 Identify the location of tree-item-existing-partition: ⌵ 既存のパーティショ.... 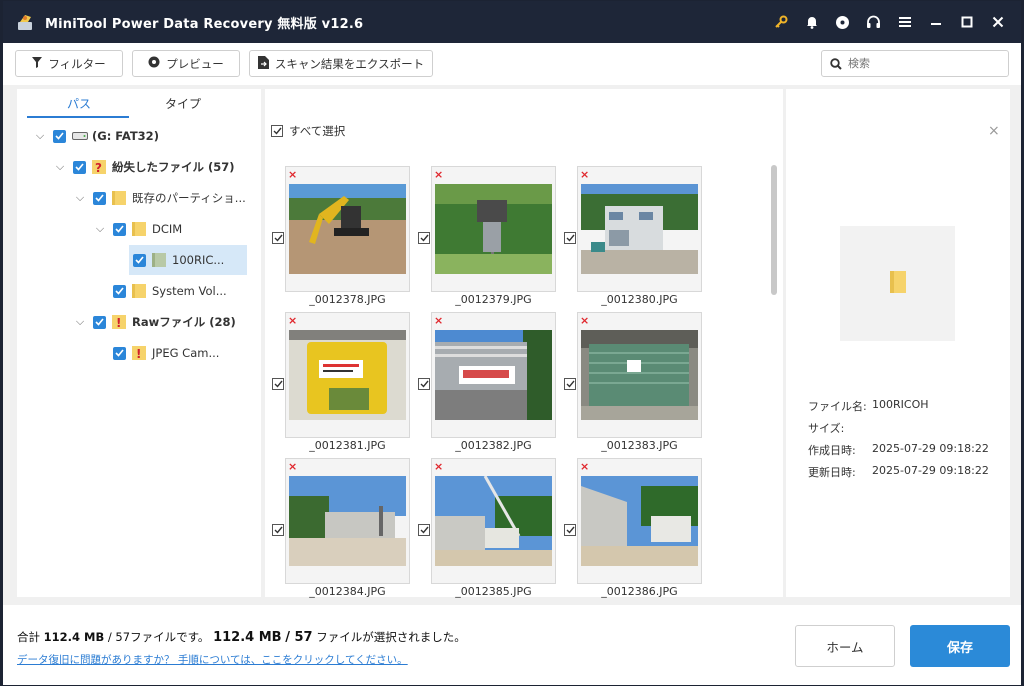
(159, 198).